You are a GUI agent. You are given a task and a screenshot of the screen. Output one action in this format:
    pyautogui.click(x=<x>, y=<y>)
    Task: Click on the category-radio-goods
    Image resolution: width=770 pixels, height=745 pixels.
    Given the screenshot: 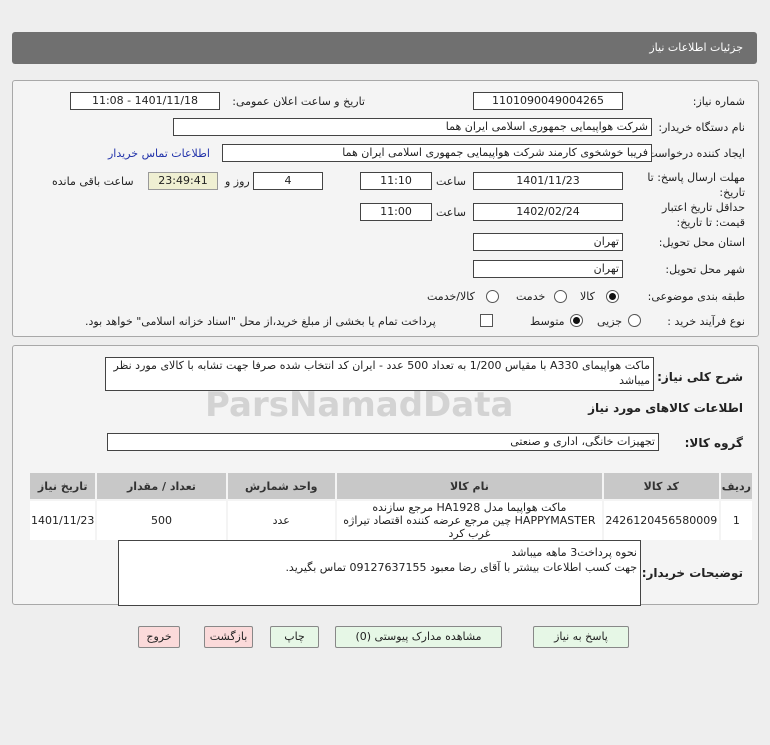 What is the action you would take?
    pyautogui.click(x=612, y=296)
    